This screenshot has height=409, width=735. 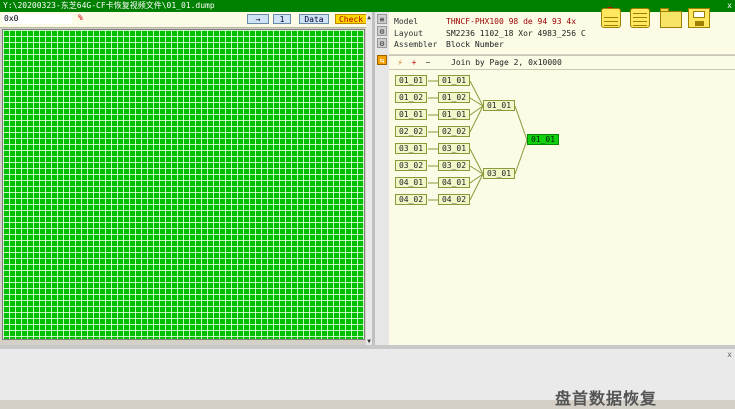 What do you see at coordinates (428, 62) in the screenshot?
I see `minus-icon: −` at bounding box center [428, 62].